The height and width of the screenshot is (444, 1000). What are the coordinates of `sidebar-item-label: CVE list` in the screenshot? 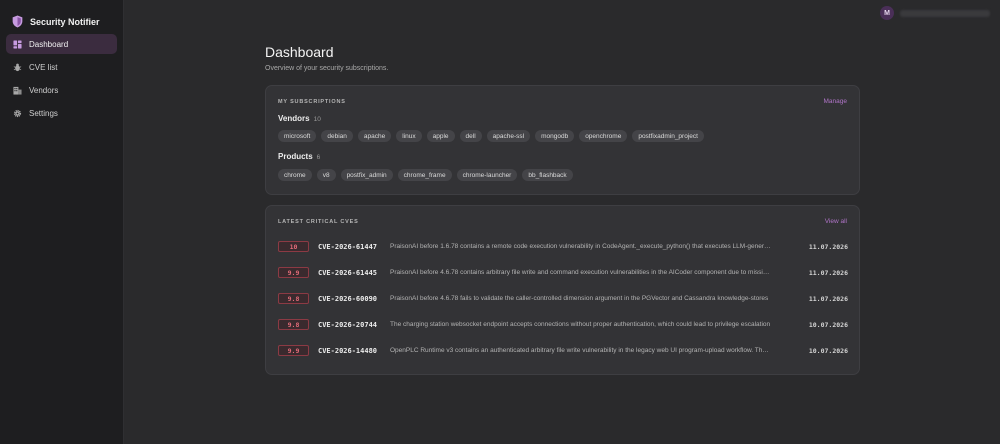 It's located at (43, 67).